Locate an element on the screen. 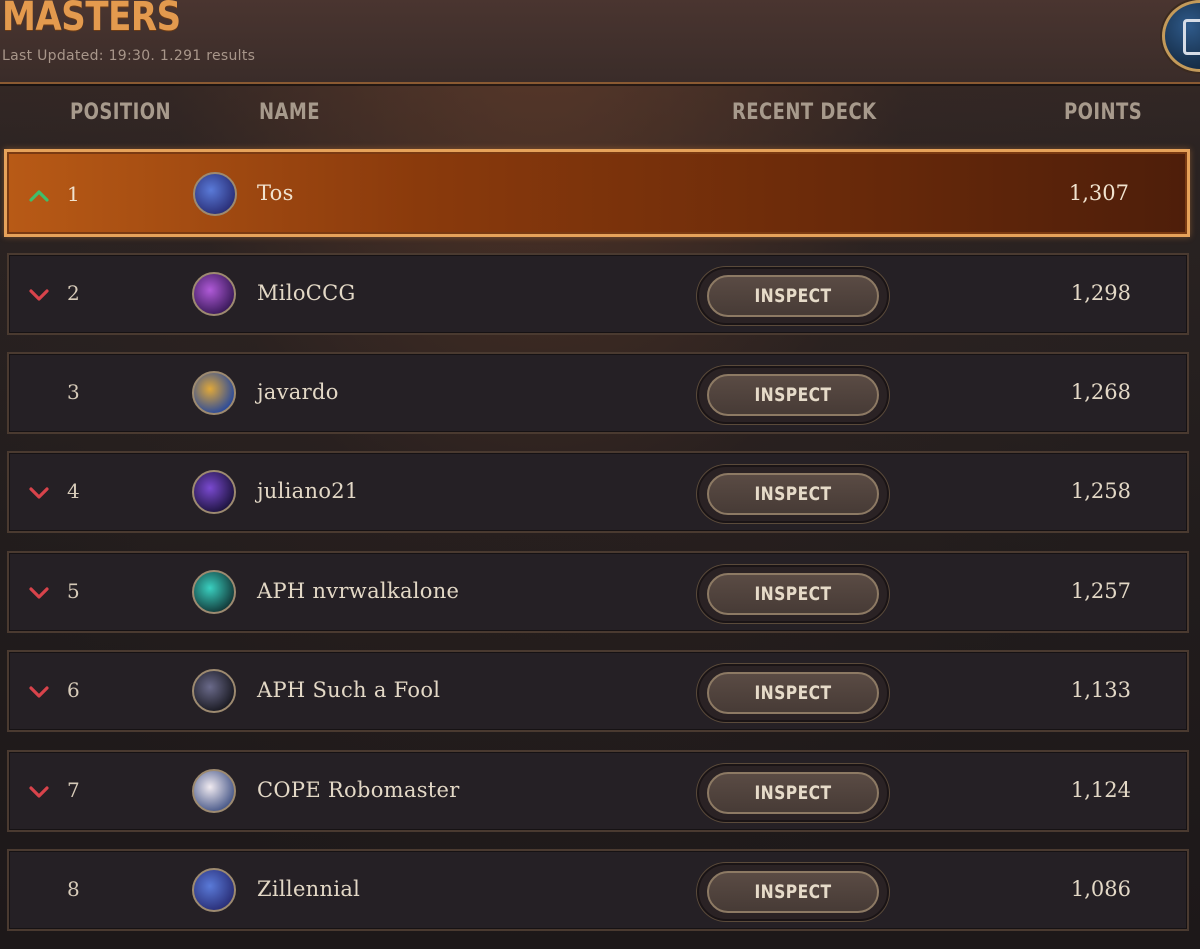 This screenshot has width=1200, height=949. player-points: 1,268 is located at coordinates (1100, 392).